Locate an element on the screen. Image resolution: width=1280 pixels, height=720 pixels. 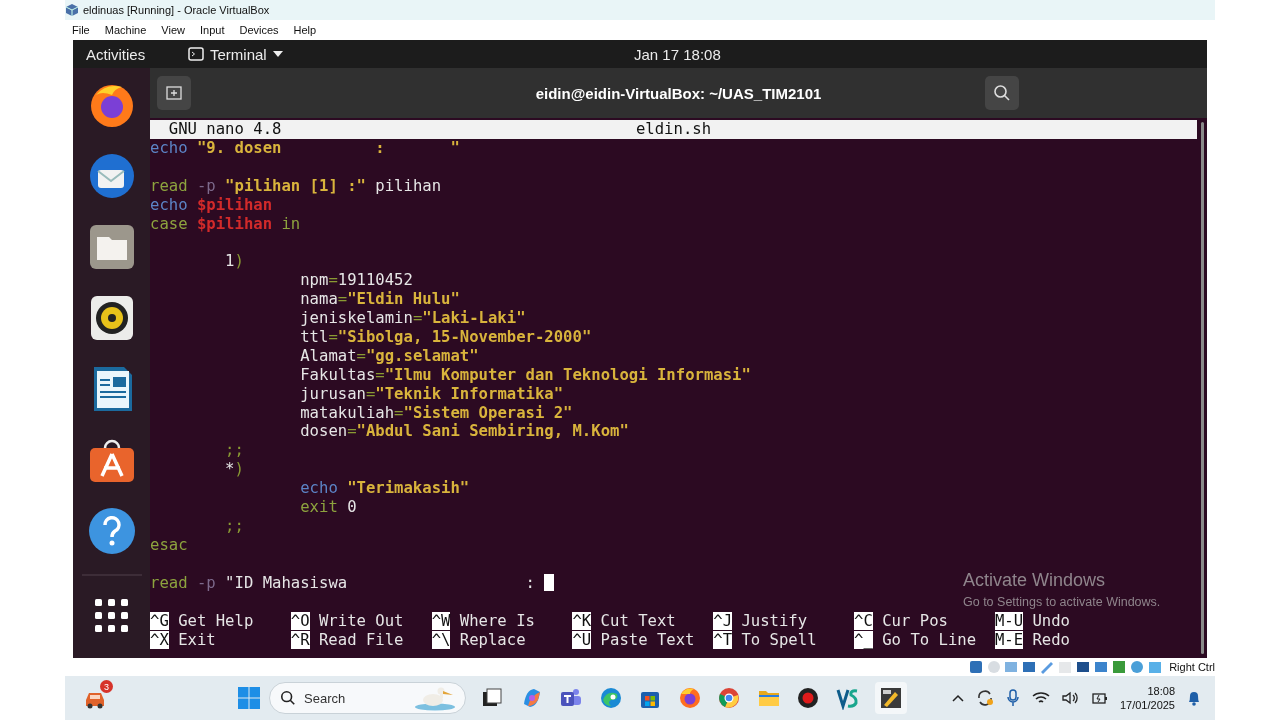
help-icon is located at coordinates (111, 531).